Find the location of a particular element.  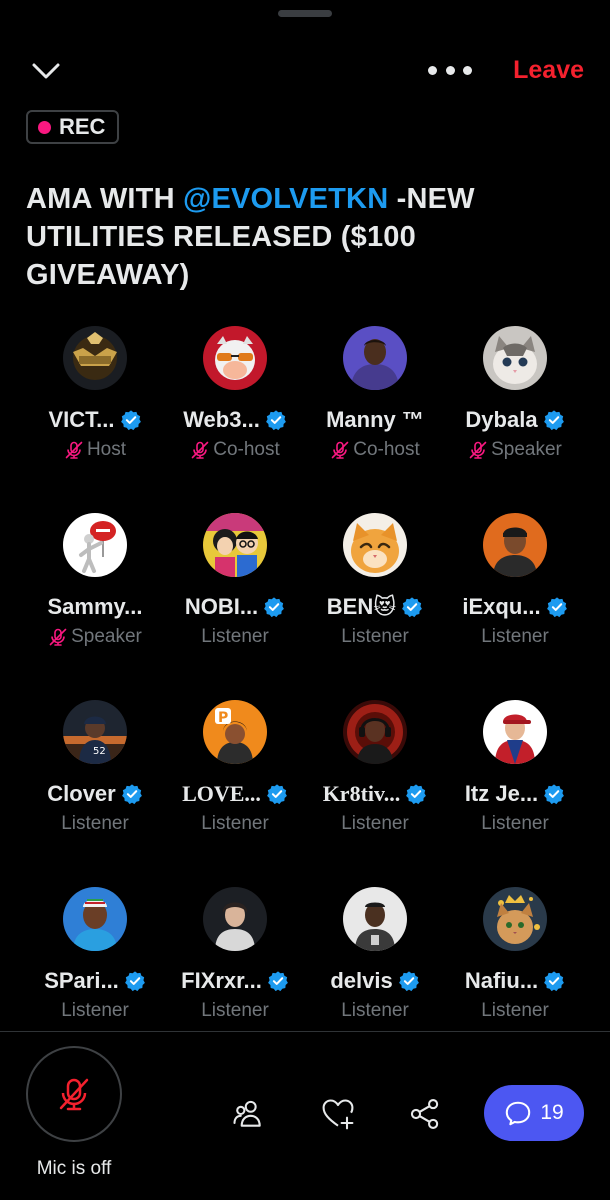

participant-tile: Itz Je... Listener is located at coordinates (515, 793).